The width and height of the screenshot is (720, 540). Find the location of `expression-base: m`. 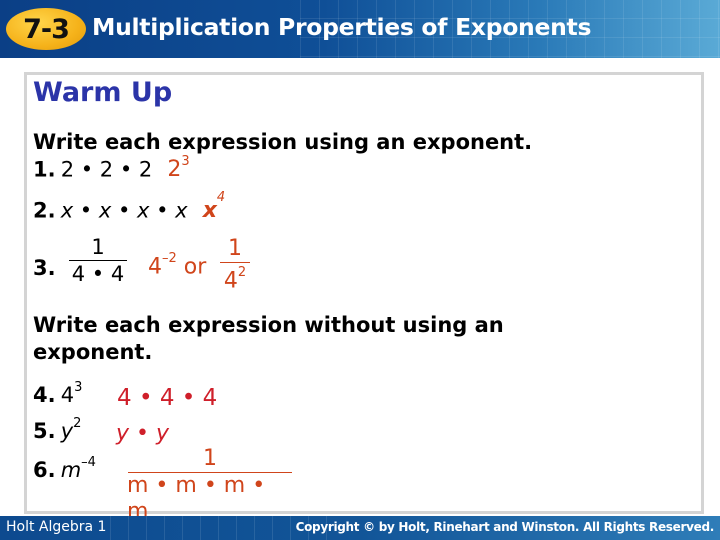

expression-base: m is located at coordinates (71, 470).